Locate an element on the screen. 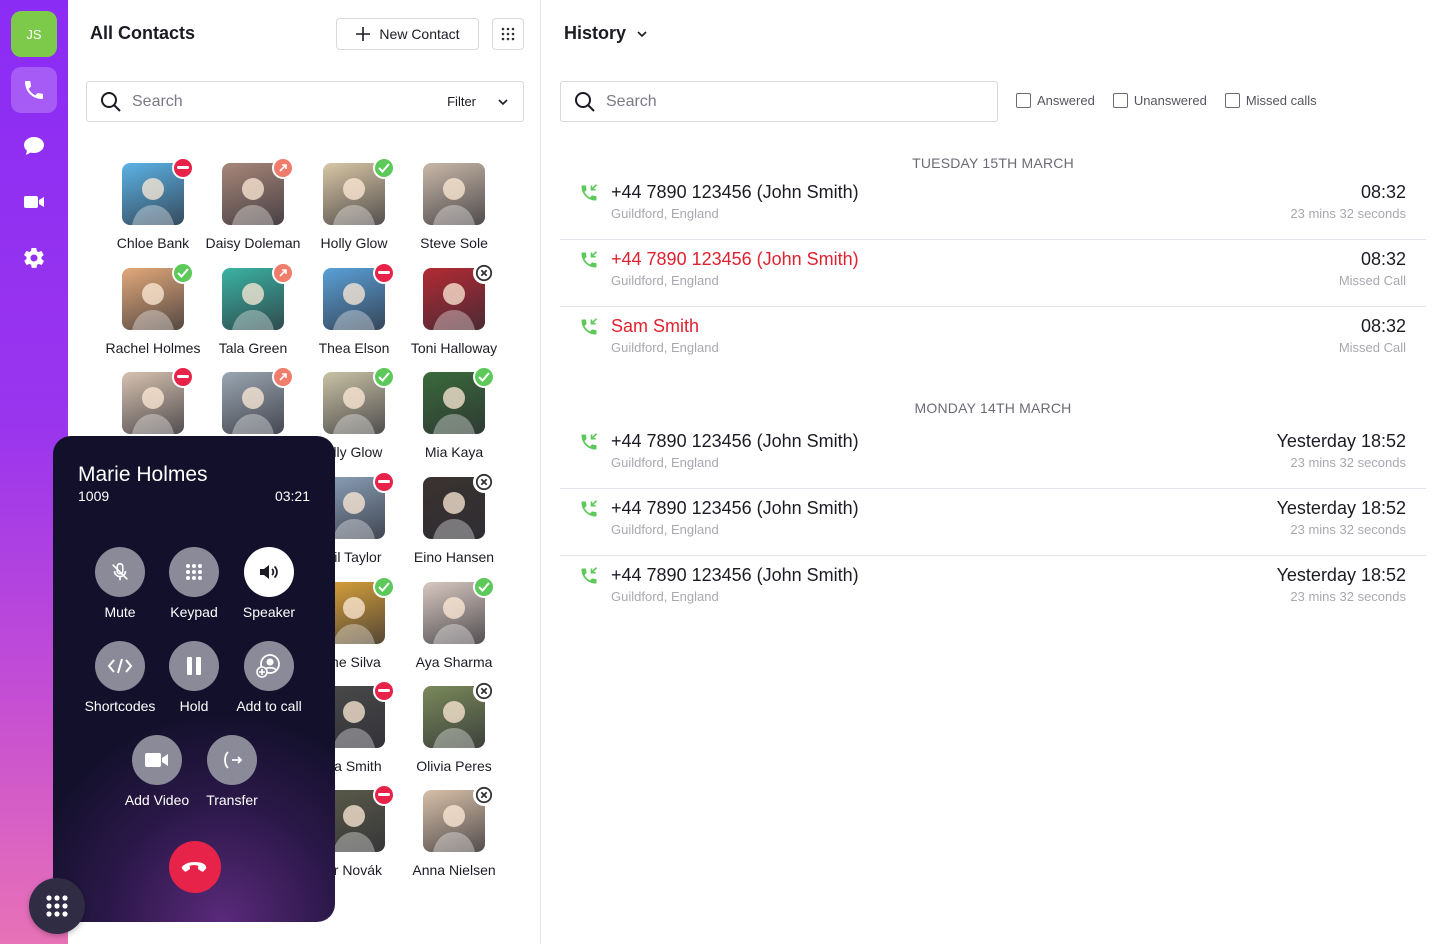 The image size is (1445, 944). dialpad-icon is located at coordinates (57, 906).